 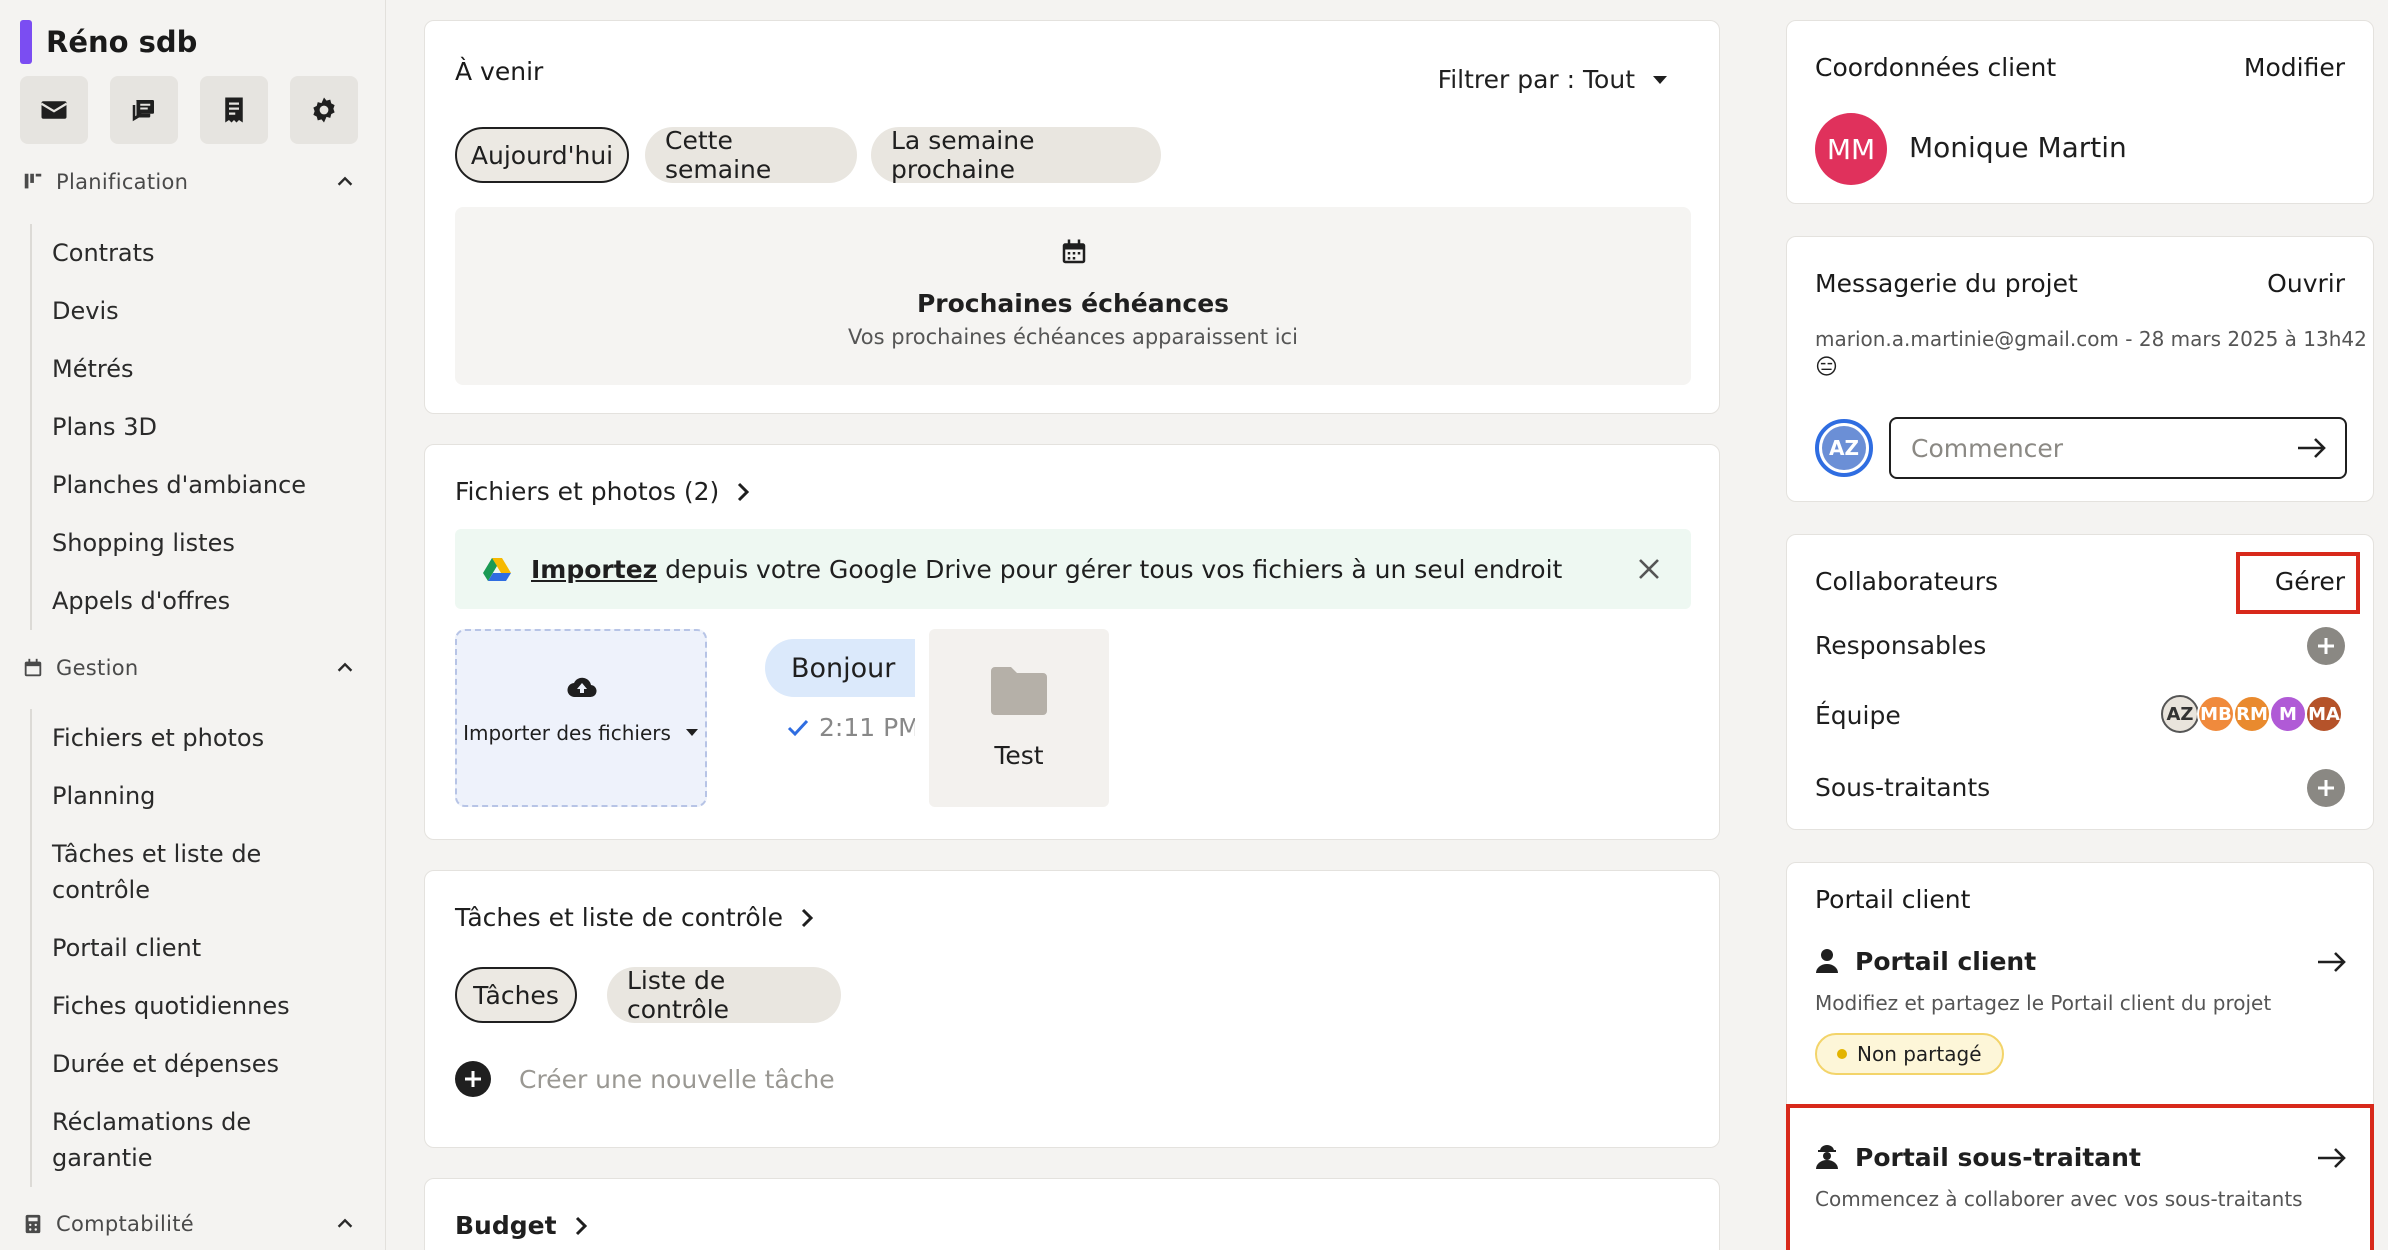 What do you see at coordinates (108, 42) in the screenshot?
I see `project-title: Réno sdb` at bounding box center [108, 42].